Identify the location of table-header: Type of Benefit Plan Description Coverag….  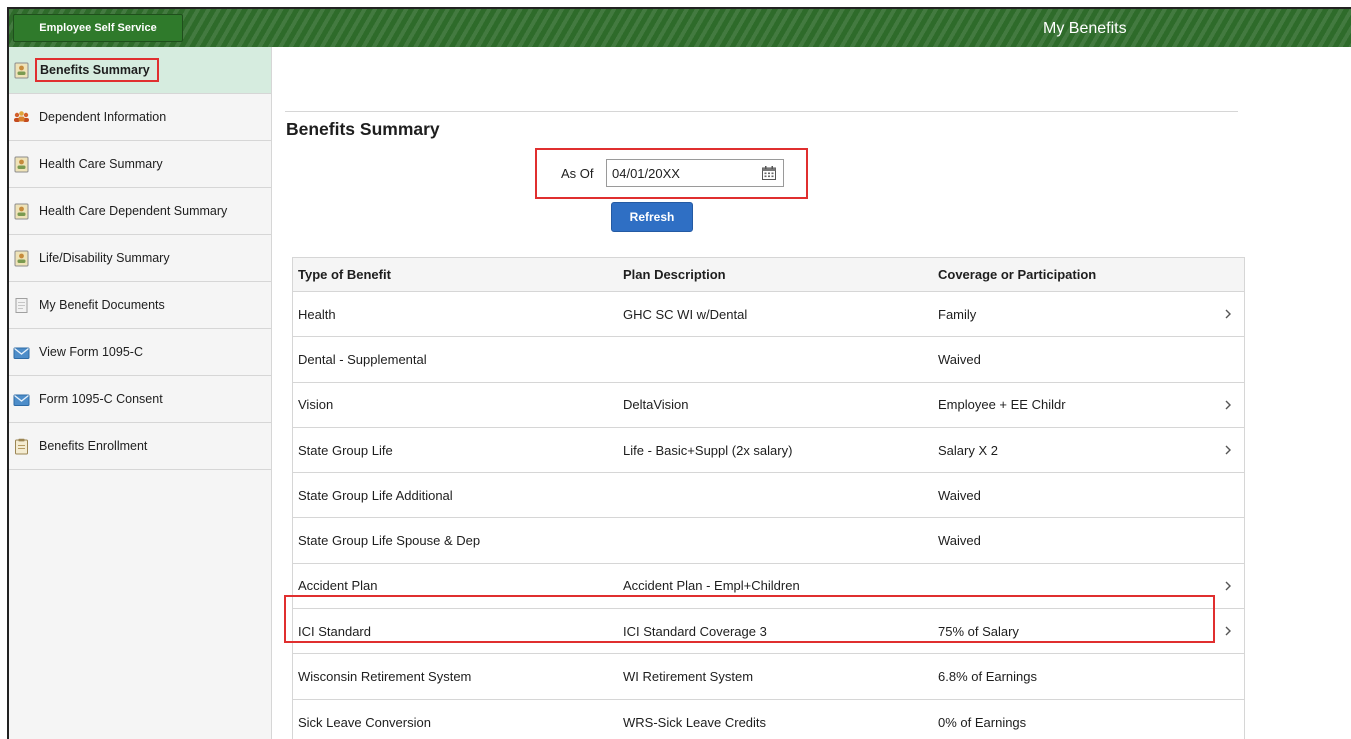
(768, 275).